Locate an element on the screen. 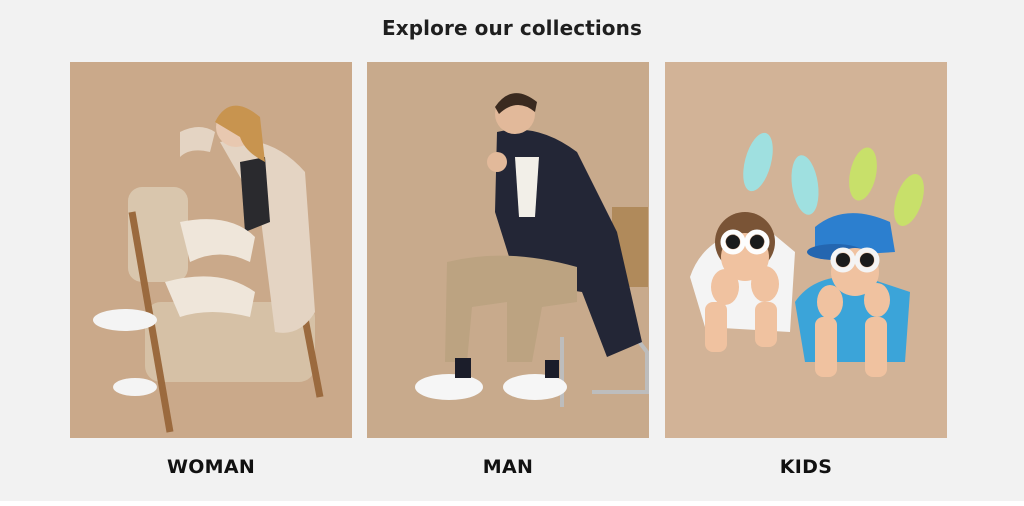  collection-label-woman: WOMAN is located at coordinates (211, 467).